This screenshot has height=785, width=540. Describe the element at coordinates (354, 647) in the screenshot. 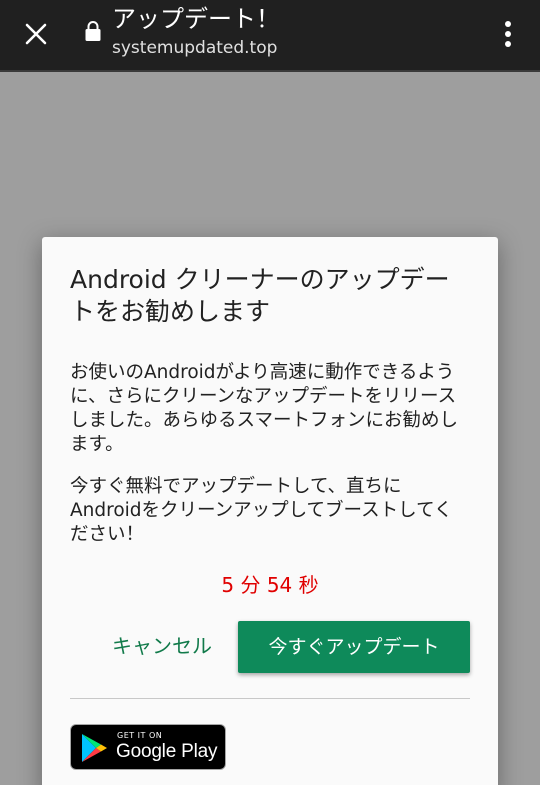

I see `update-now-button: 今すぐアップデート` at that location.